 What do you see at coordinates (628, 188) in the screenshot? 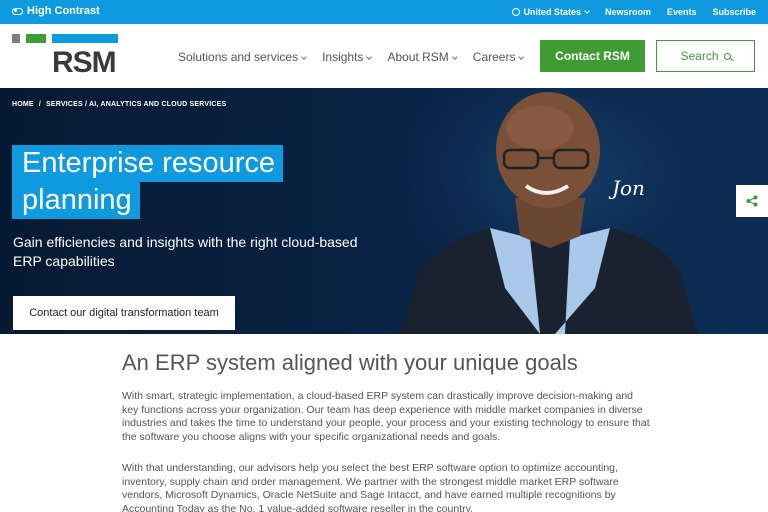
I see `signature: Jon` at bounding box center [628, 188].